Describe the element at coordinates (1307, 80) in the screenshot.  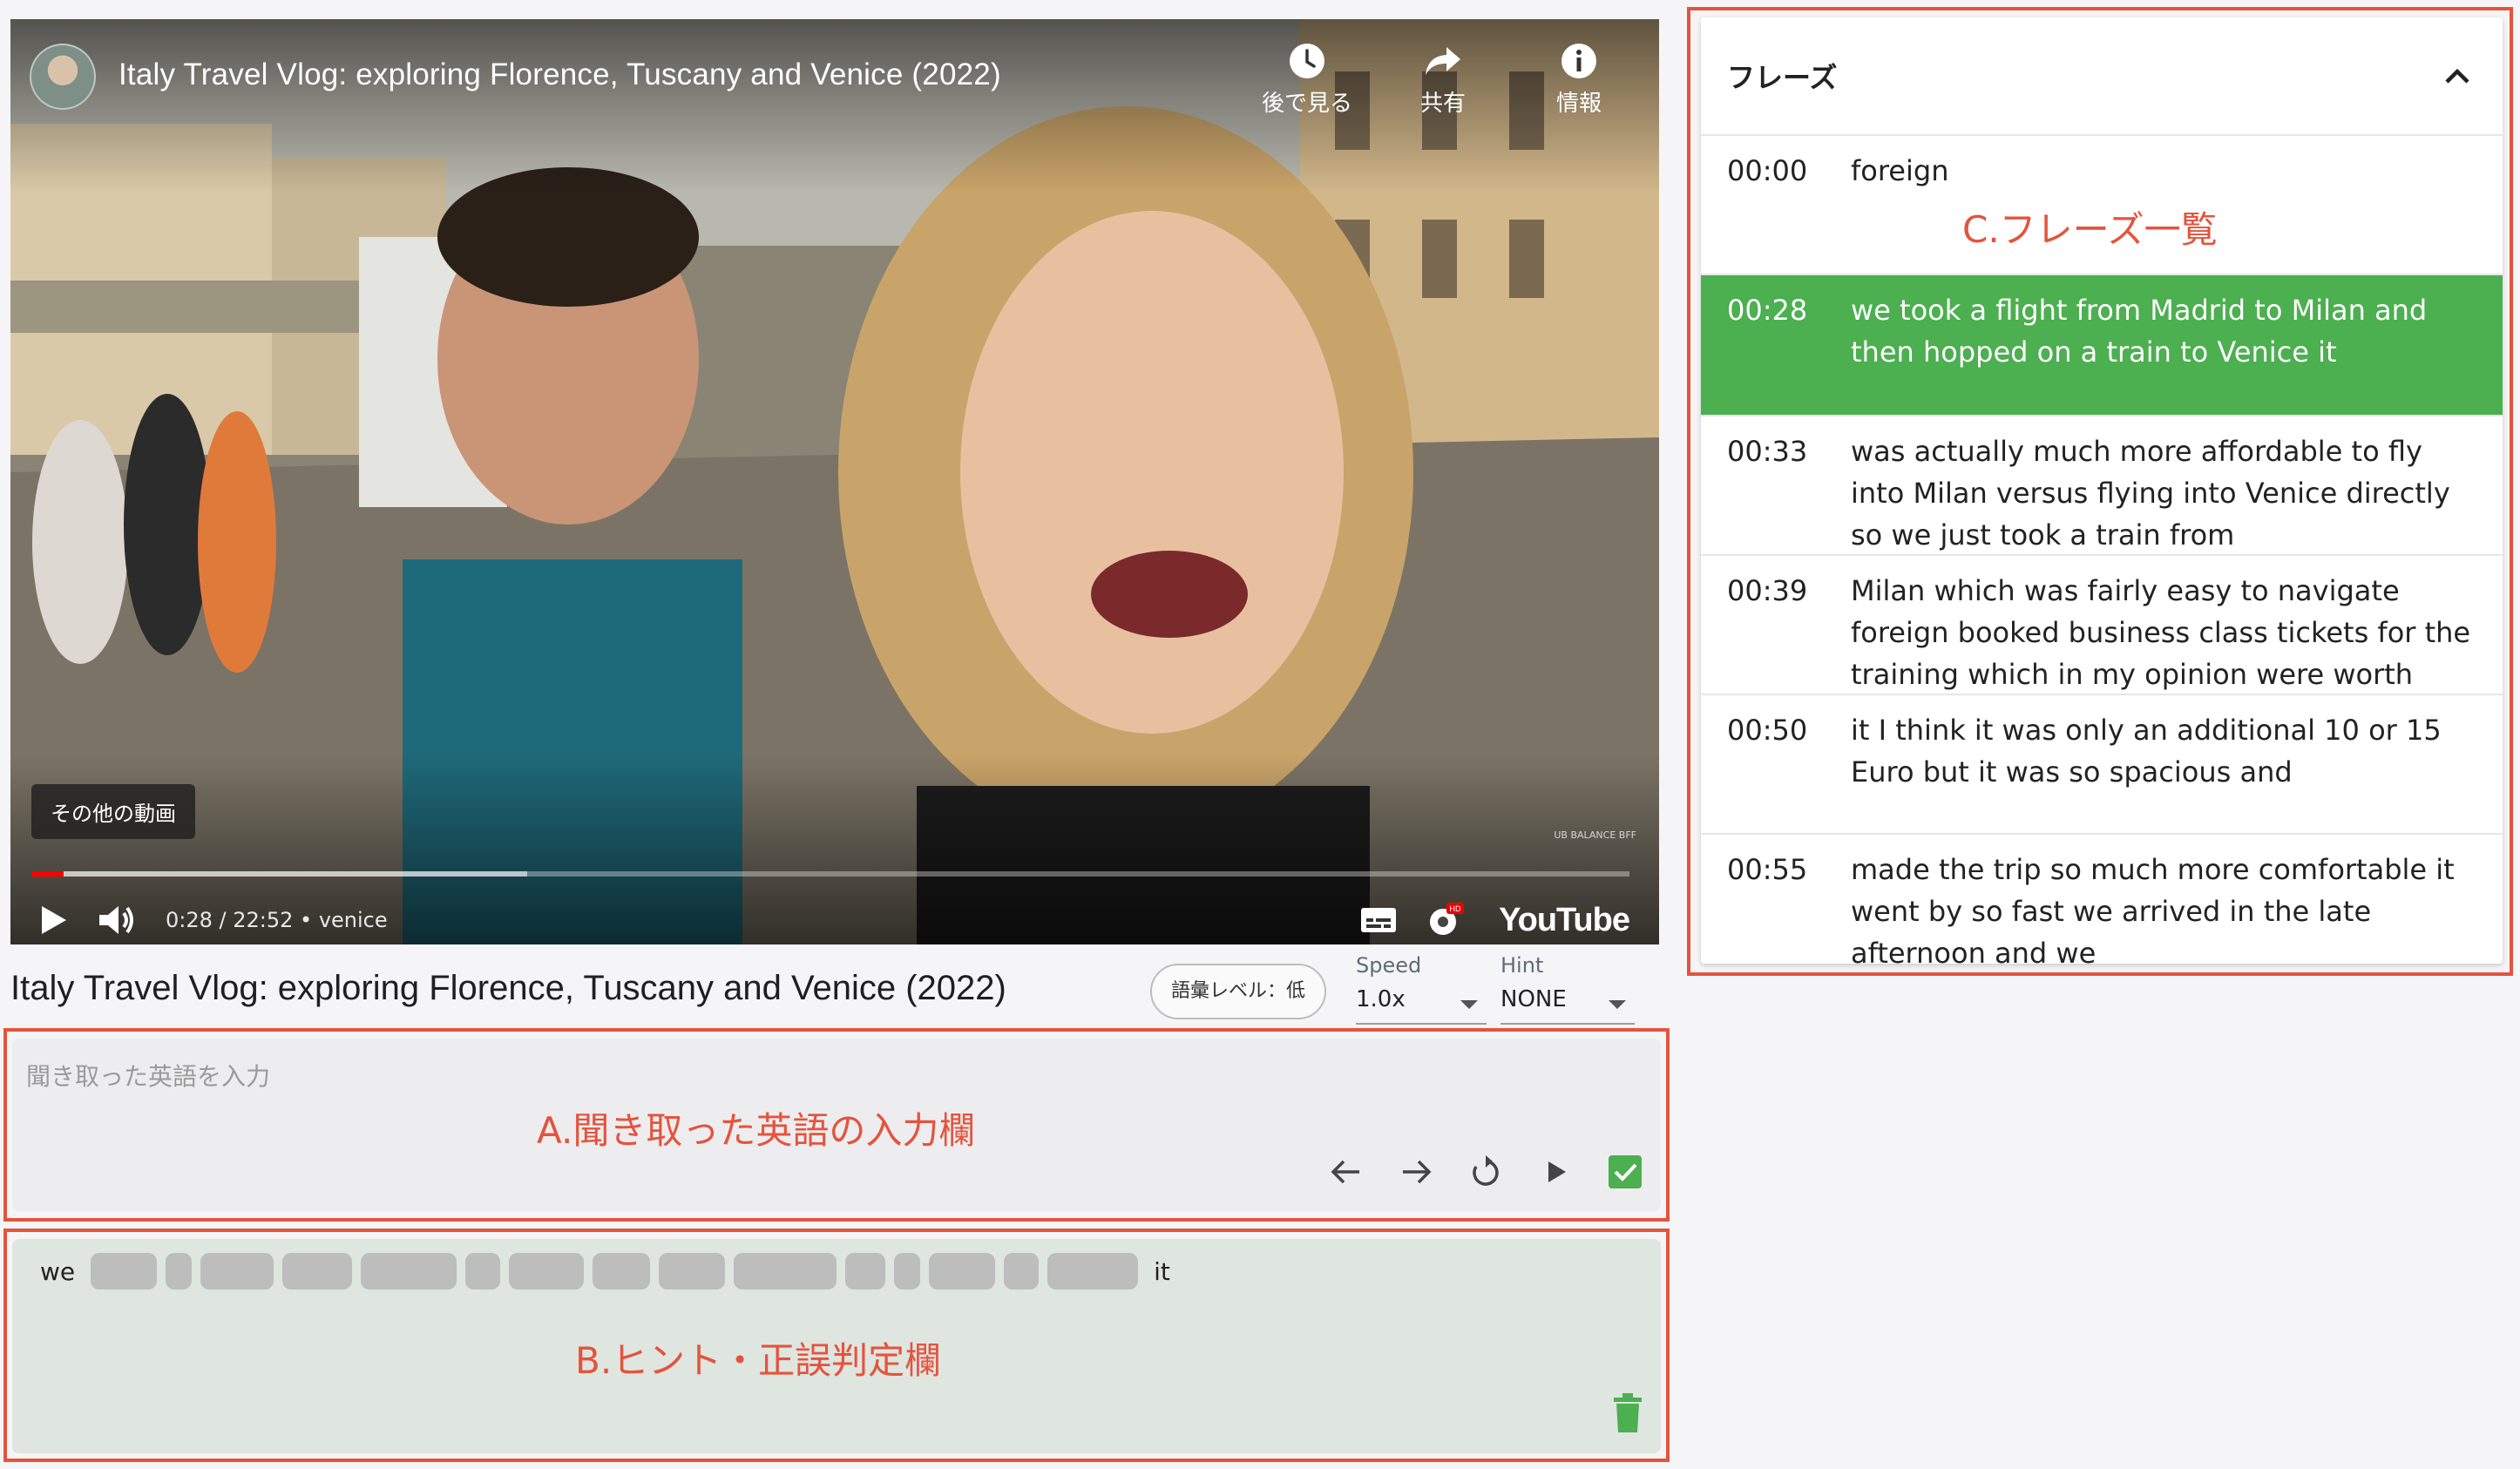
I see `watch-later-button: 後で見る` at that location.